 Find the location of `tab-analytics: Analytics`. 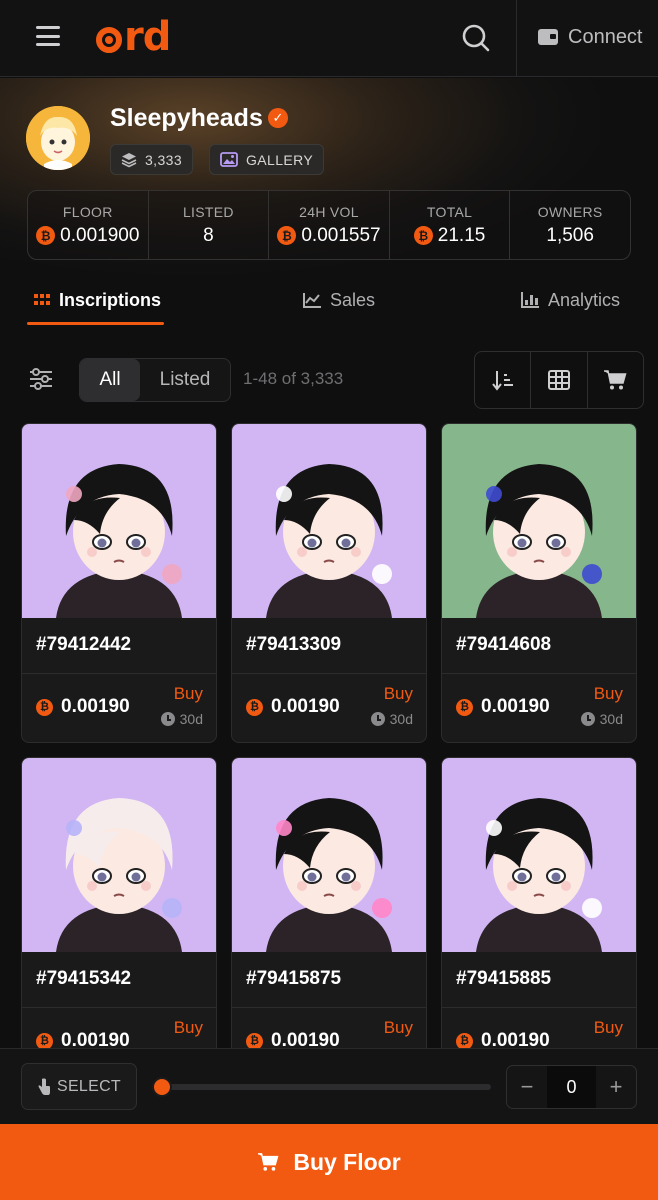

tab-analytics: Analytics is located at coordinates (570, 300).